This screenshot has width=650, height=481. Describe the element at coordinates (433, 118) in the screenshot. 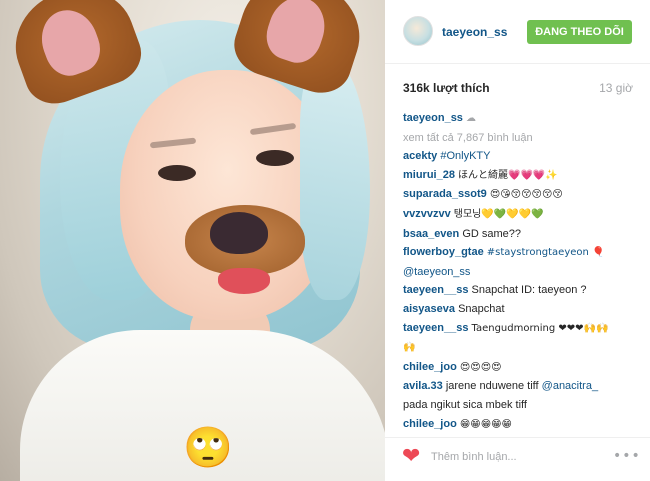

I see `caption-username: taeyeon_ss` at that location.